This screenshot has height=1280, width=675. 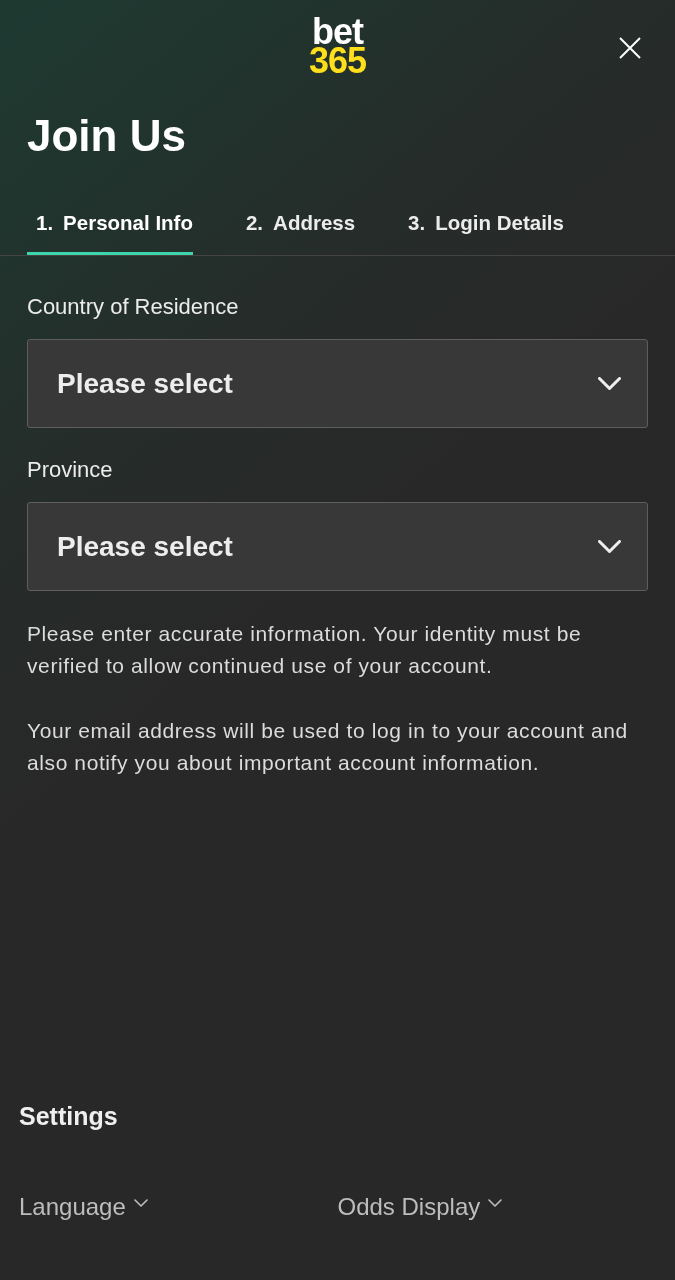 I want to click on info-paragraph: Please enter accurate information. Your identity must be verified to allow continued use of your account., so click(x=305, y=650).